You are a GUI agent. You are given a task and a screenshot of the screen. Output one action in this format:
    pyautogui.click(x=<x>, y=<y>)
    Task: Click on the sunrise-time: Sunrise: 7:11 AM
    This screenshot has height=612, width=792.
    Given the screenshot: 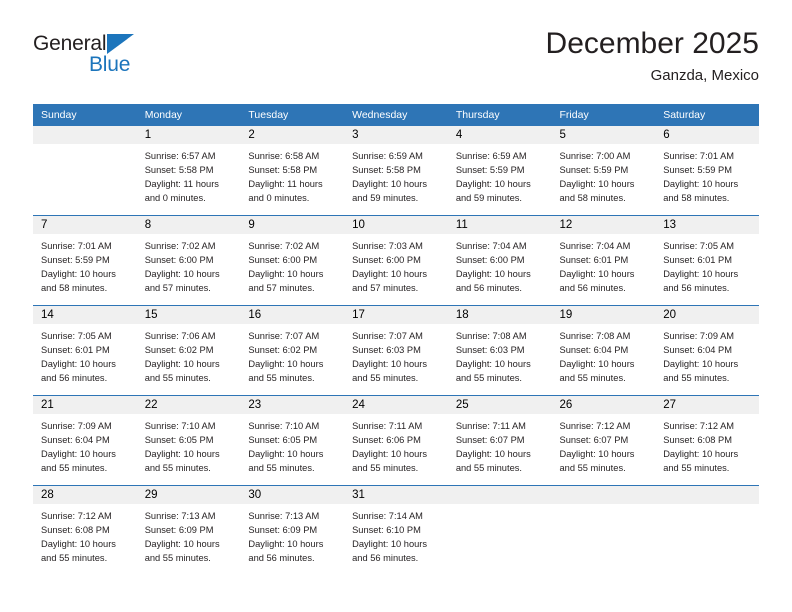 What is the action you would take?
    pyautogui.click(x=387, y=426)
    